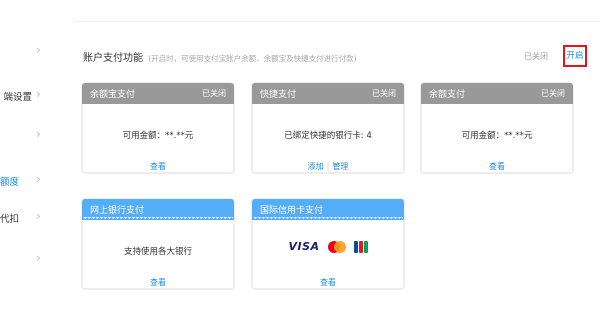  What do you see at coordinates (575, 56) in the screenshot?
I see `enable-button: 开启` at bounding box center [575, 56].